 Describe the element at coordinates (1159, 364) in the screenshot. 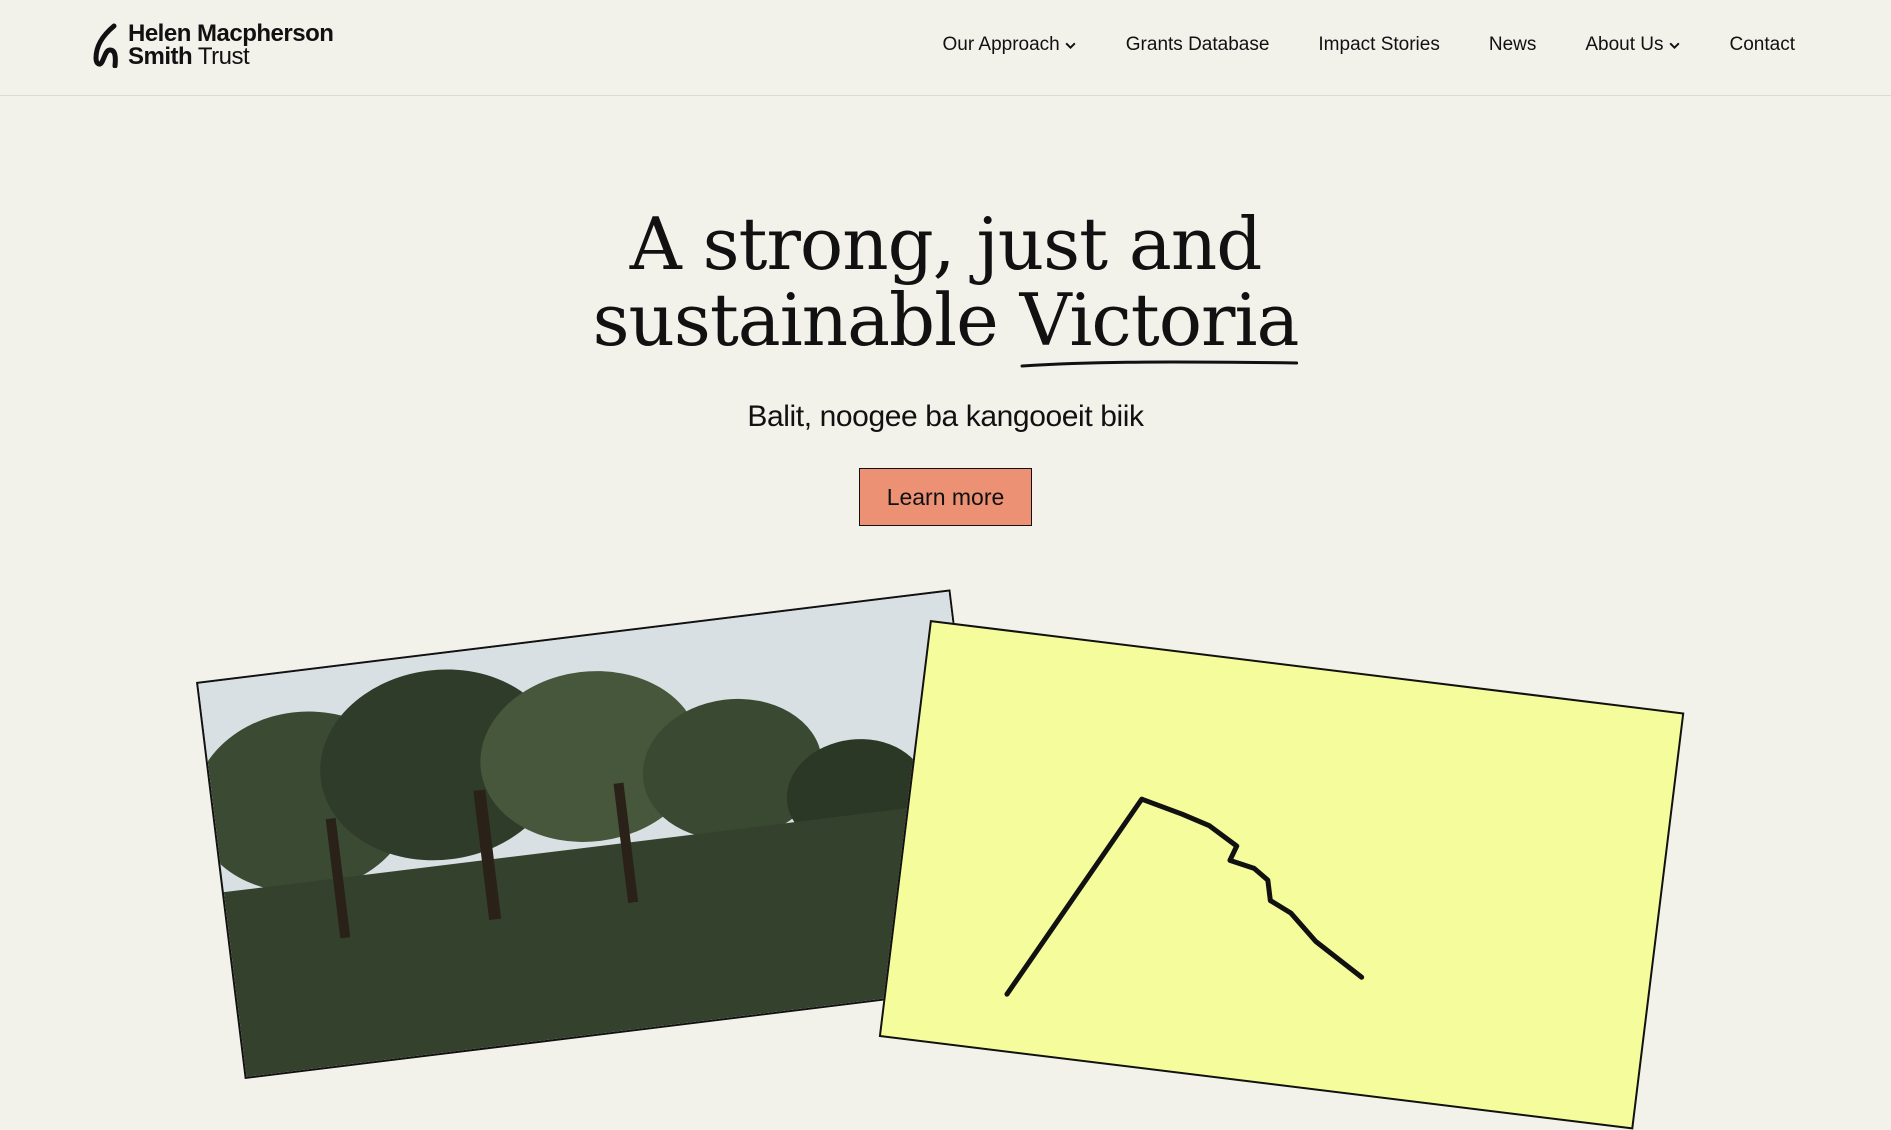

I see `brush-underline-icon` at that location.